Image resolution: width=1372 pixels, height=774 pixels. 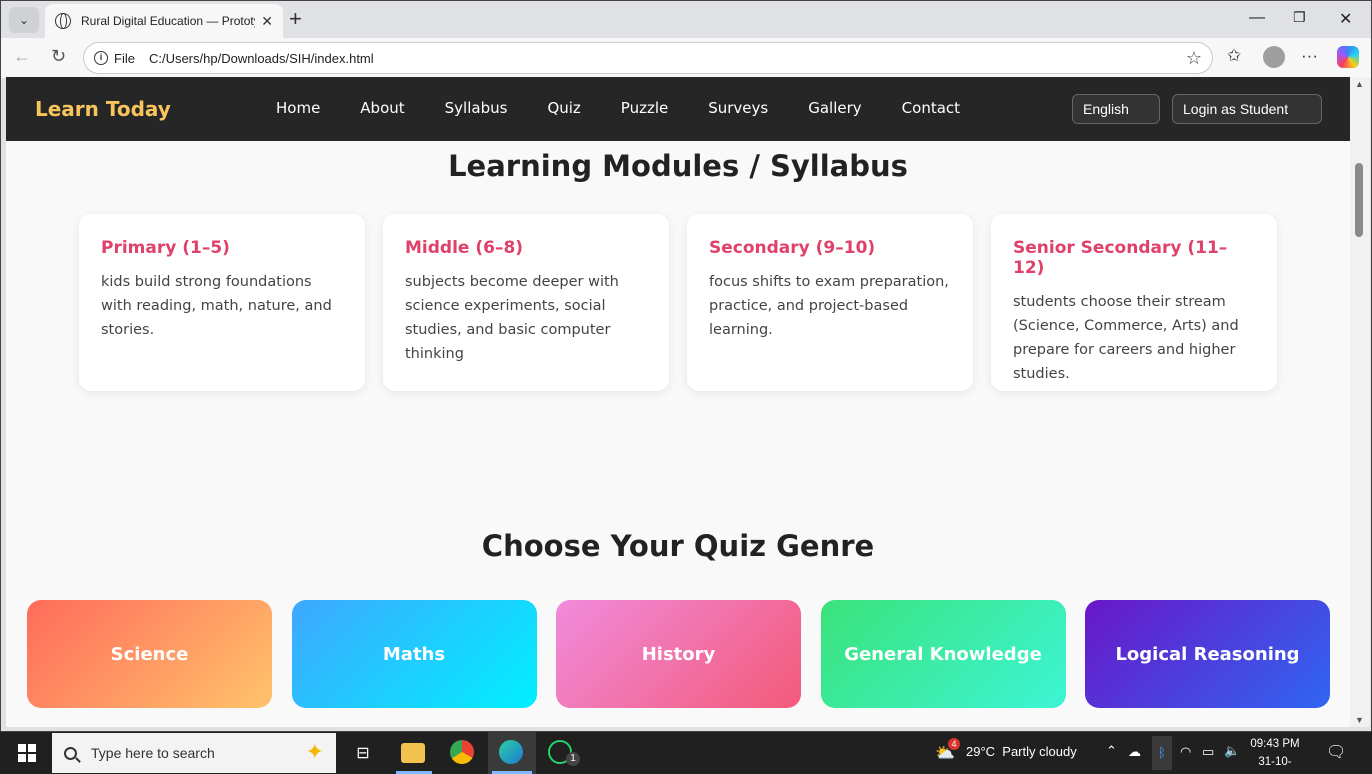 I want to click on back-arrow-icon: ←, so click(x=22, y=56).